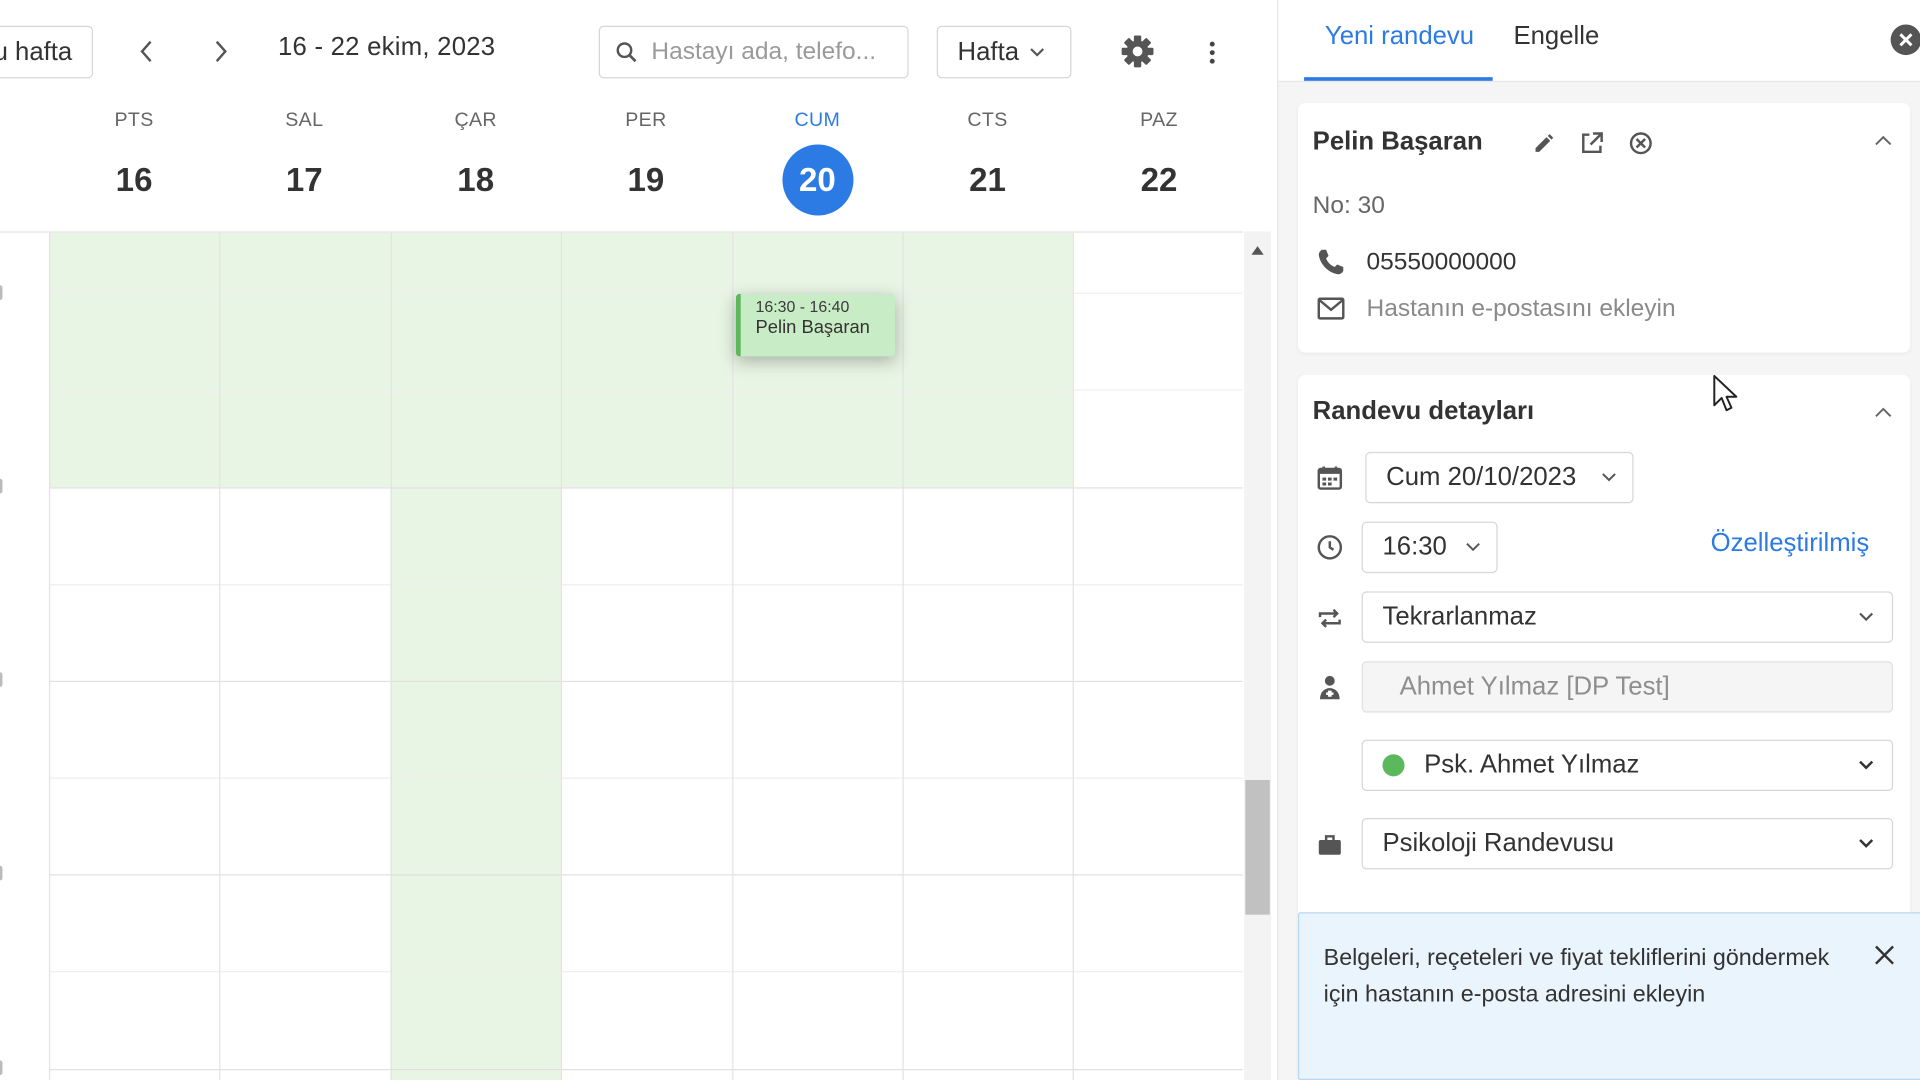 This screenshot has height=1080, width=1920. I want to click on chevron-right-icon, so click(221, 51).